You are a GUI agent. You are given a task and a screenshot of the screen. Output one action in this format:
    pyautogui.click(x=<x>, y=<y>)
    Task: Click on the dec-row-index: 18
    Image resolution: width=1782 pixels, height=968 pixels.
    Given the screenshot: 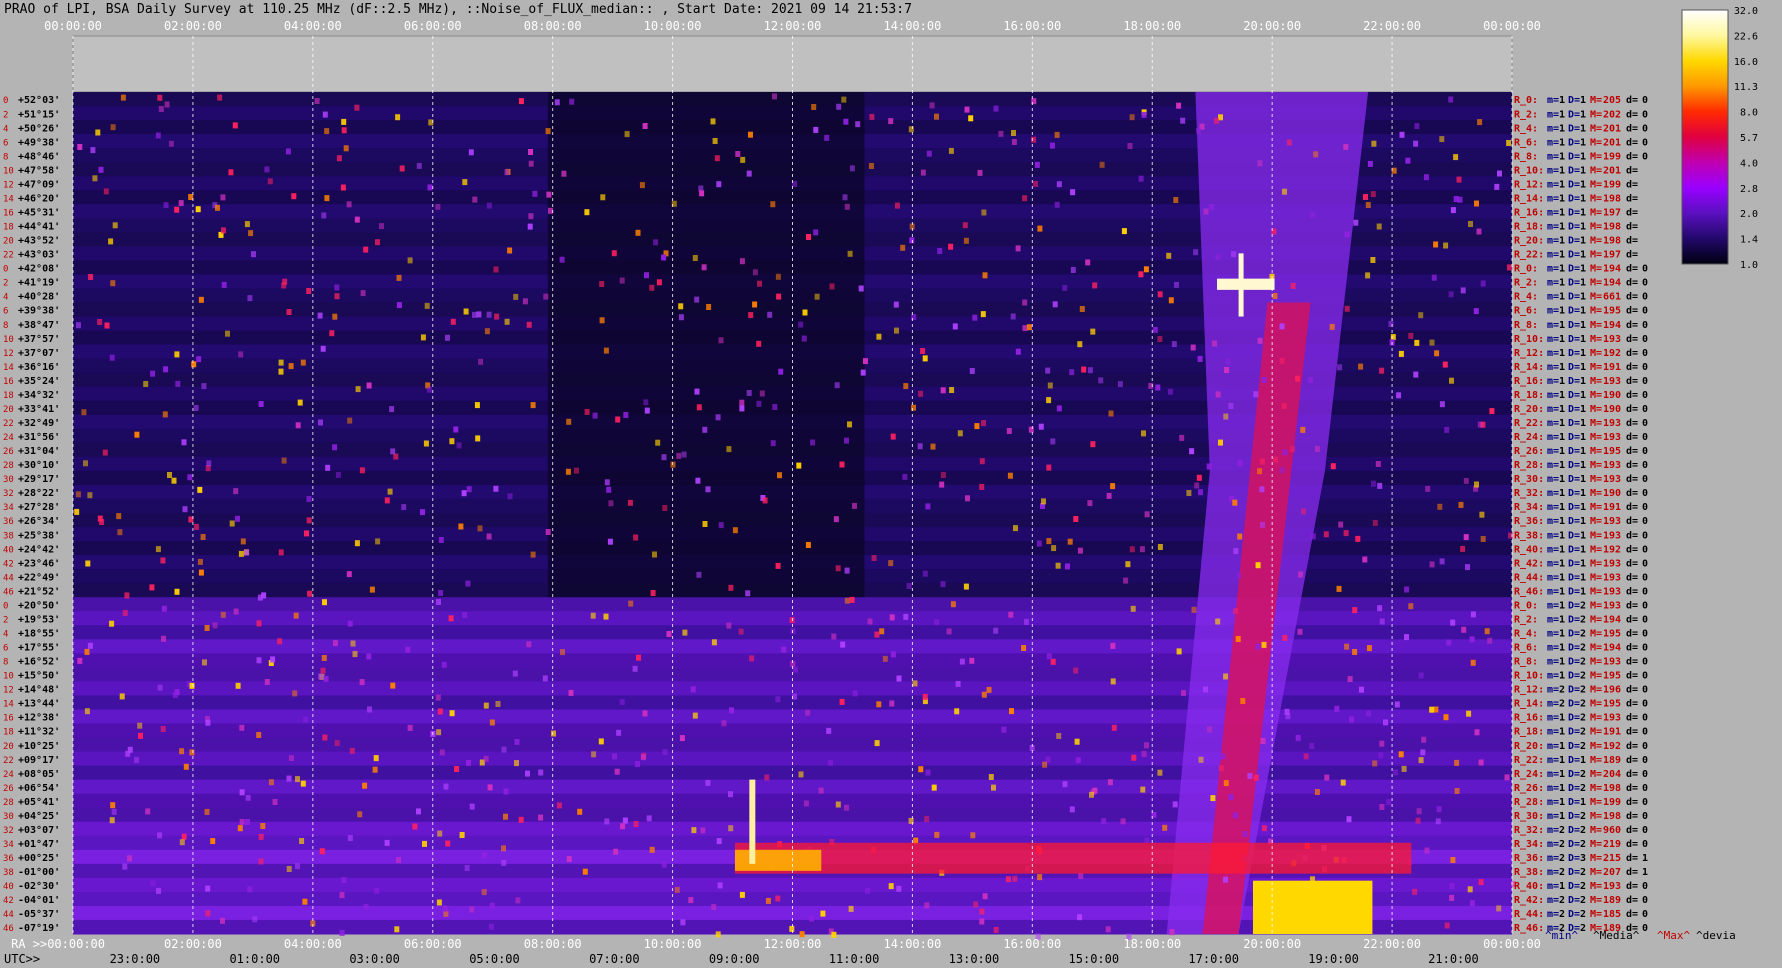 What is the action you would take?
    pyautogui.click(x=8, y=396)
    